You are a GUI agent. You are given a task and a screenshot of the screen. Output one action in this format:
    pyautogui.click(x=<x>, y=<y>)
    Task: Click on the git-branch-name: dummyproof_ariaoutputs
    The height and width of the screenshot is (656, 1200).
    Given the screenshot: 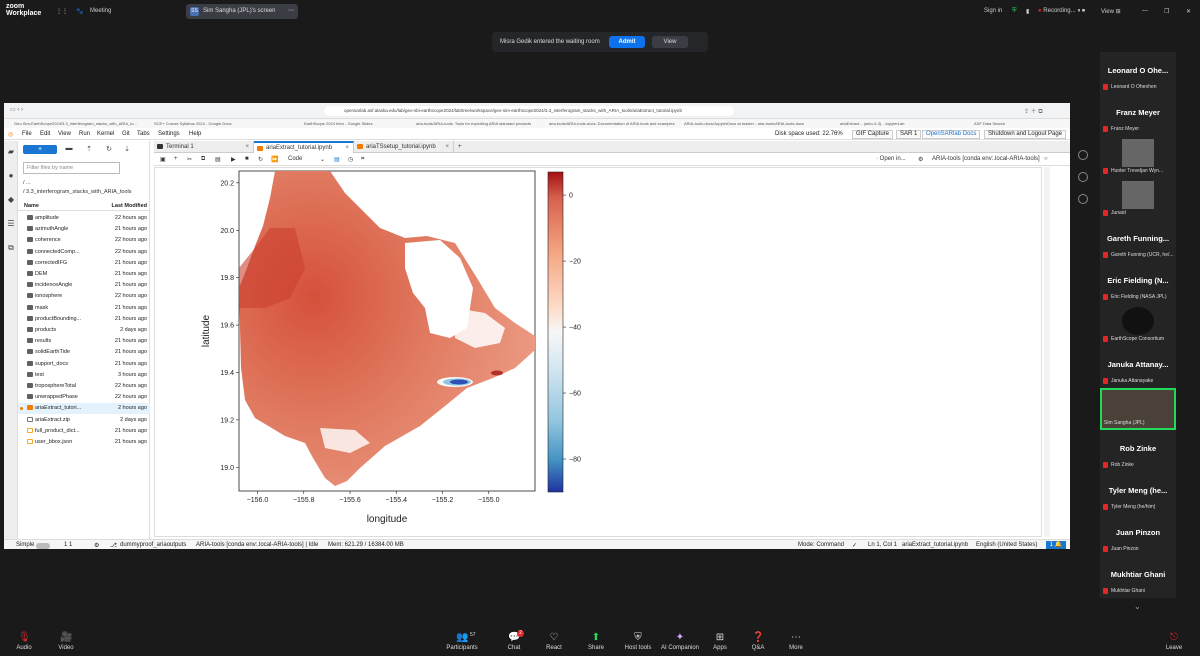 What is the action you would take?
    pyautogui.click(x=153, y=545)
    